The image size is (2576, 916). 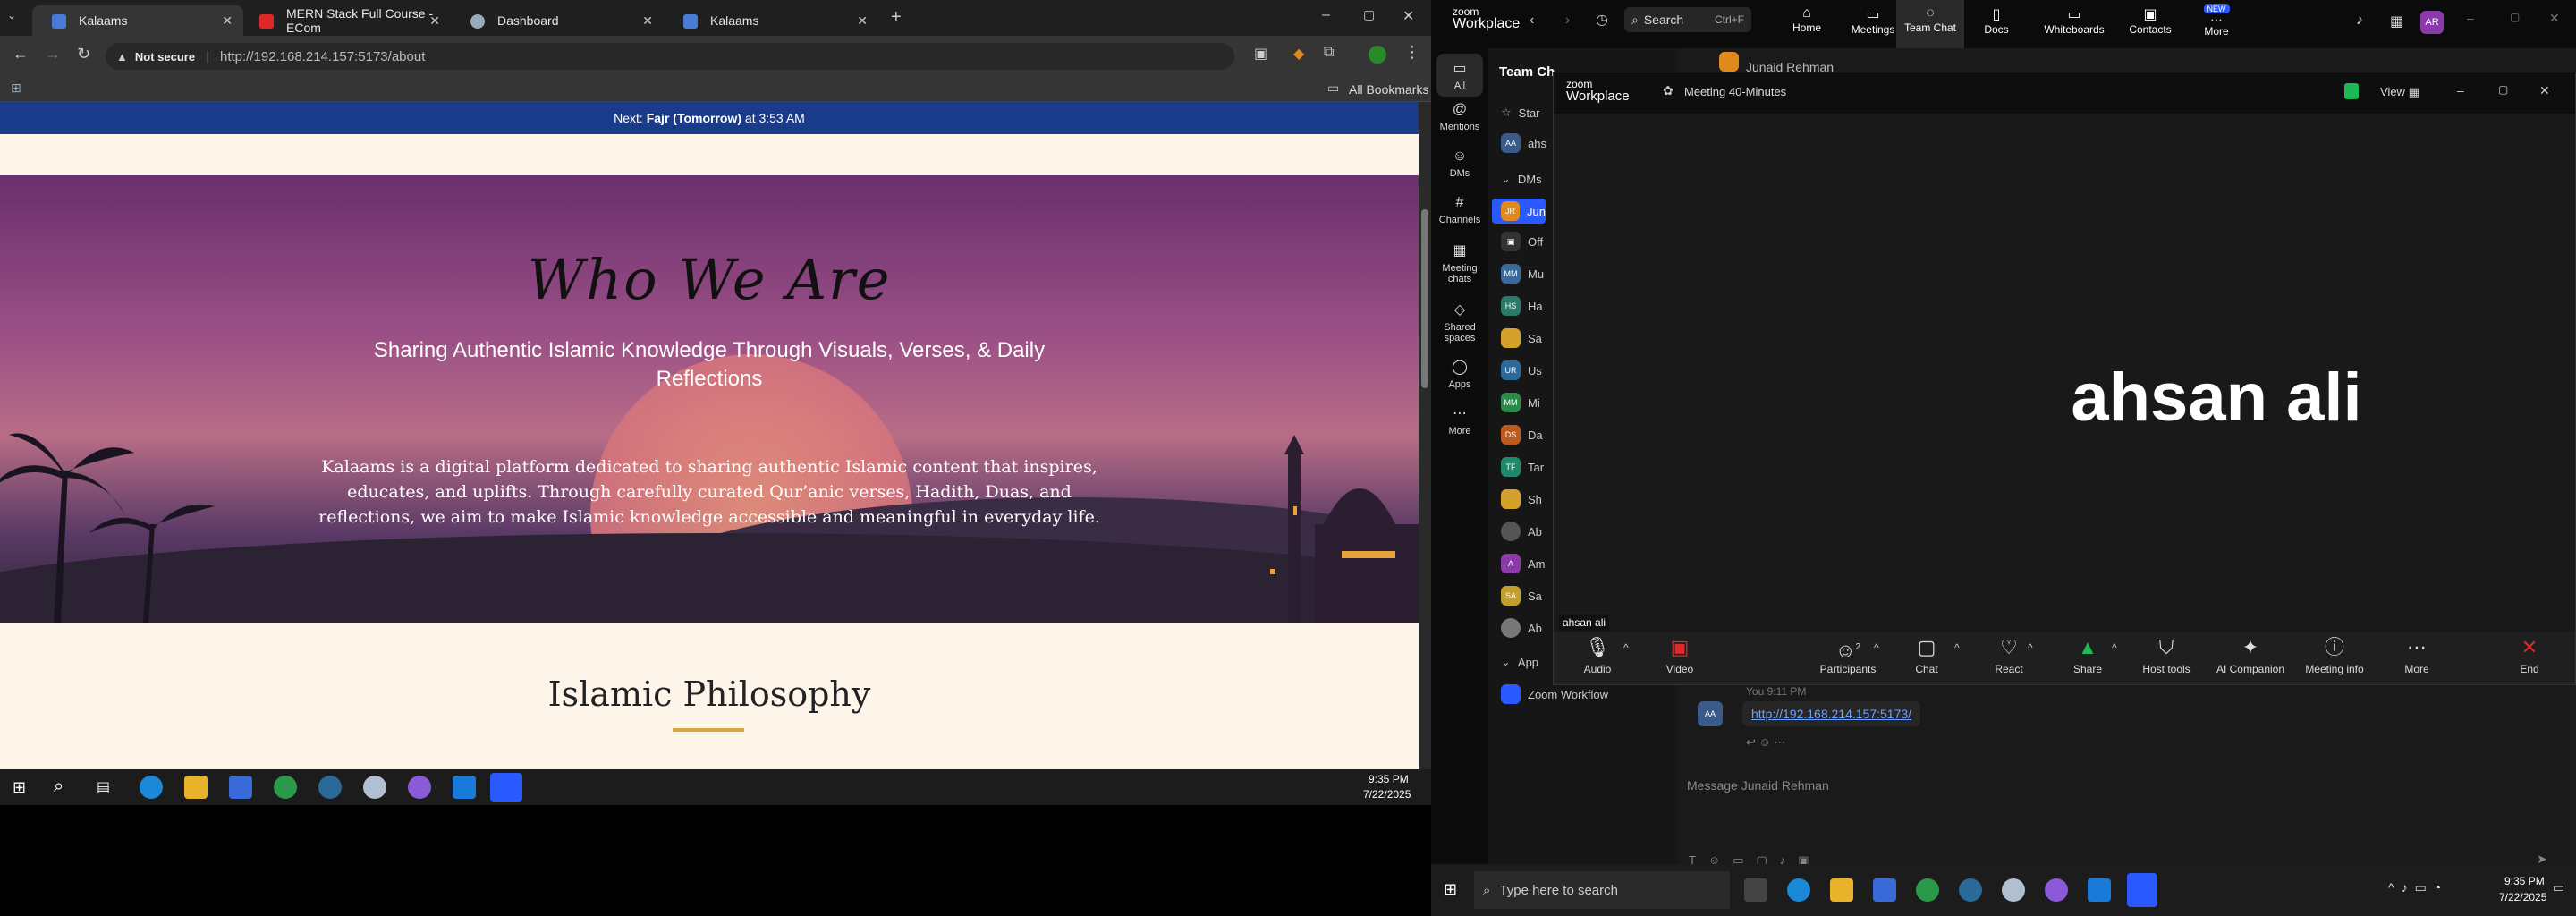 What do you see at coordinates (345, 20) in the screenshot?
I see `tab-mern-course: MERN Stack Full Course - ECom ✕` at bounding box center [345, 20].